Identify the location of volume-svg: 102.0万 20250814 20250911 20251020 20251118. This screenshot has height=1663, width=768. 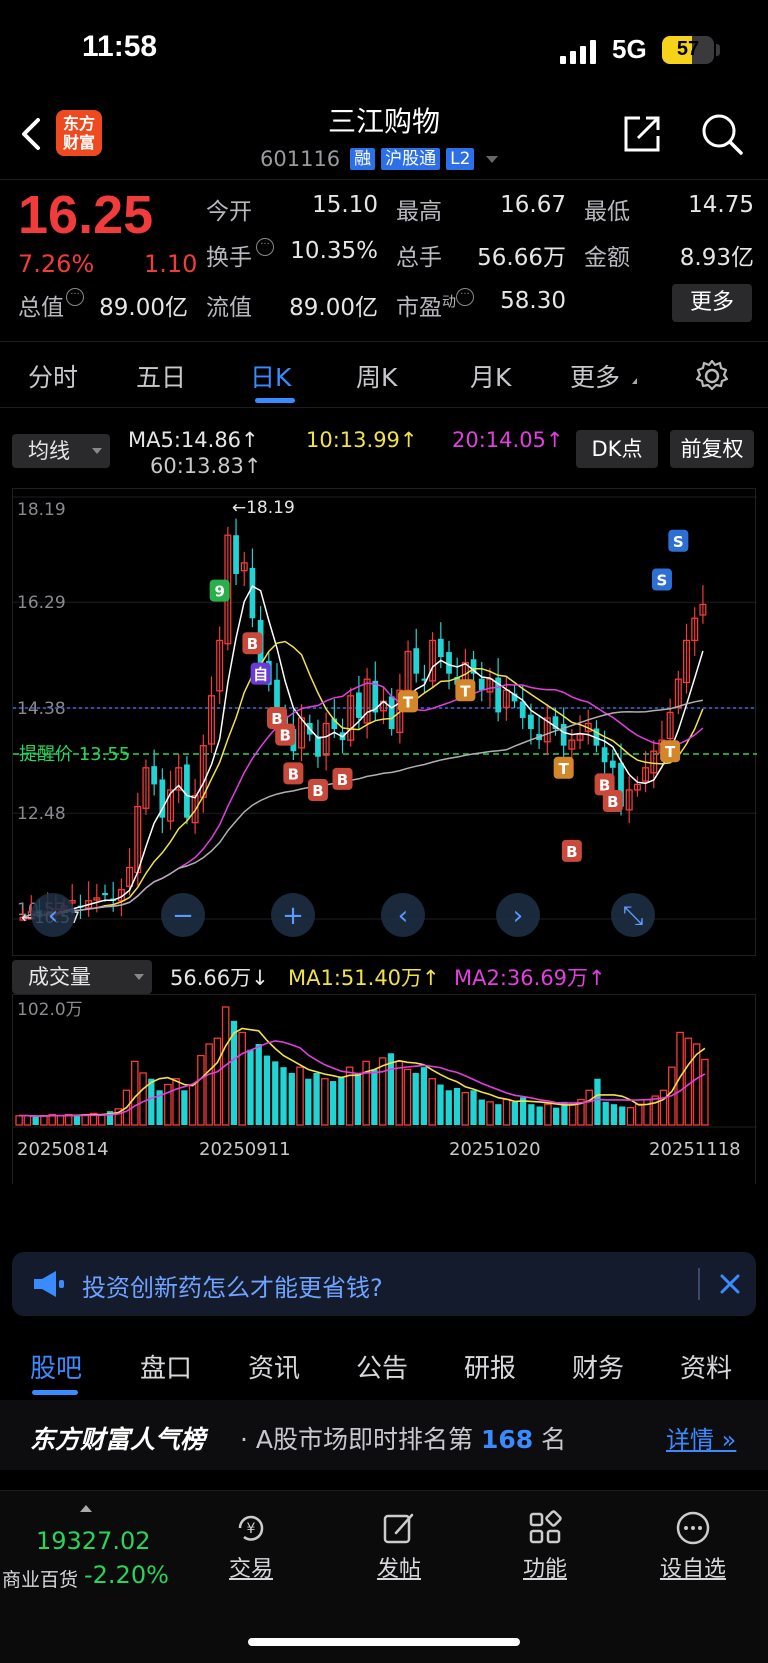
(385, 1090).